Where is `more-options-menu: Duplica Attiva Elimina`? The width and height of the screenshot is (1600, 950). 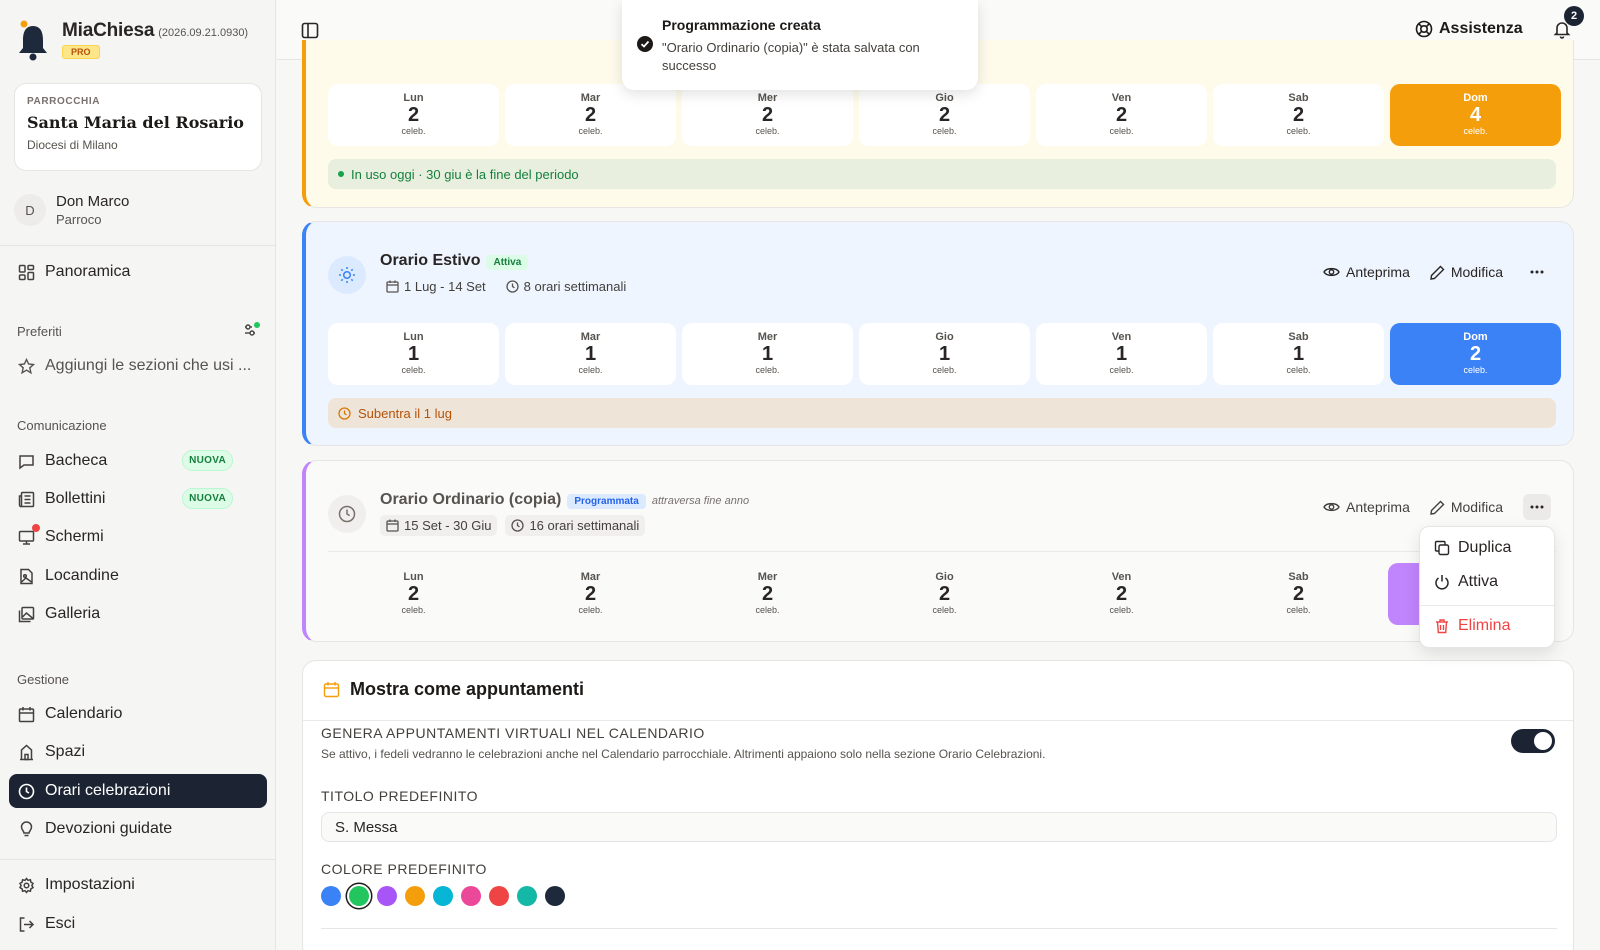 more-options-menu: Duplica Attiva Elimina is located at coordinates (1487, 587).